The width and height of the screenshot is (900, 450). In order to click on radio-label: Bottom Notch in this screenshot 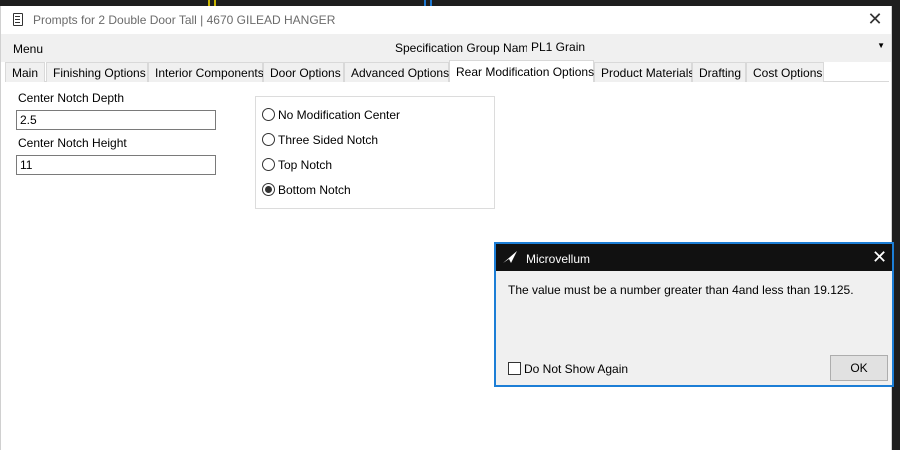, I will do `click(314, 190)`.